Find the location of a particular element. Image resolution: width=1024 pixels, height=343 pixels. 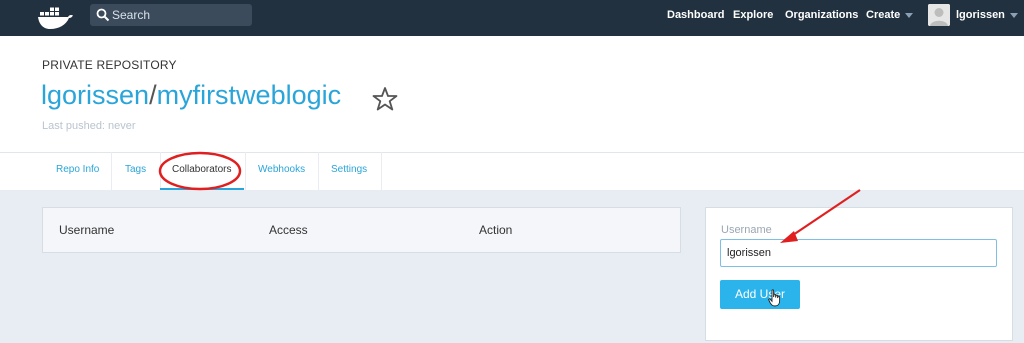

tab-repo-info: Repo Info is located at coordinates (77, 169).